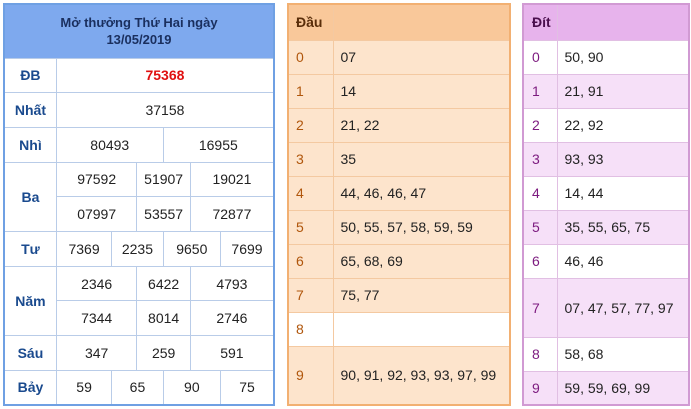 This screenshot has height=409, width=691. Describe the element at coordinates (421, 227) in the screenshot. I see `dau-values: 50, 55, 57, 58, 59, 59` at that location.